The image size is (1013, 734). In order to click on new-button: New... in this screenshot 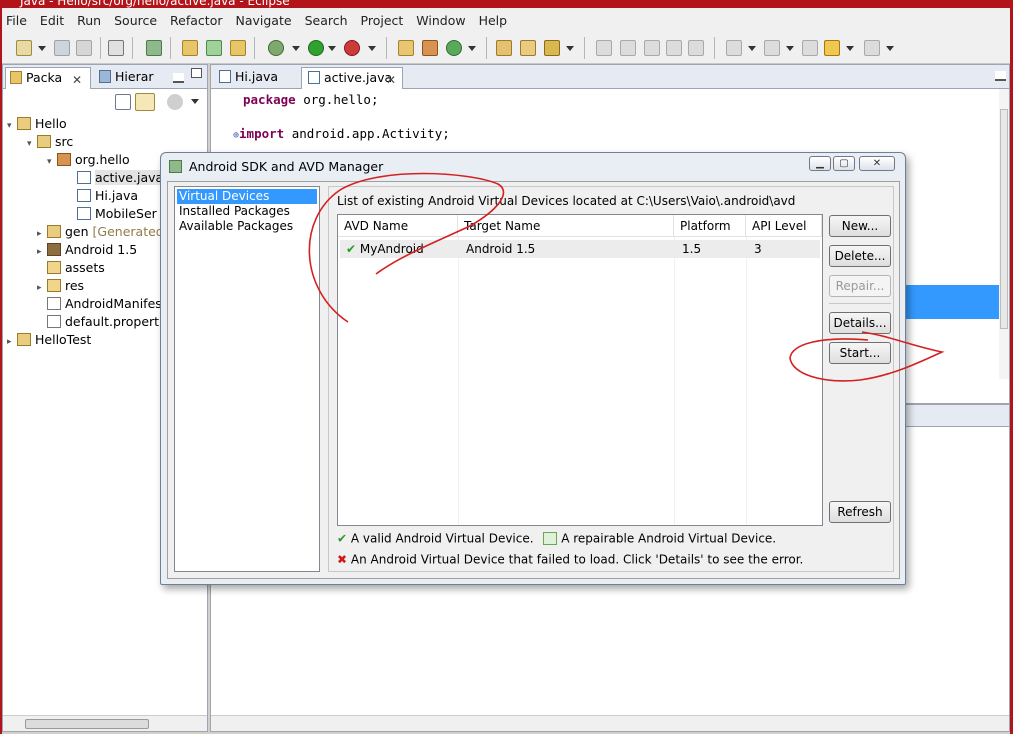, I will do `click(860, 226)`.